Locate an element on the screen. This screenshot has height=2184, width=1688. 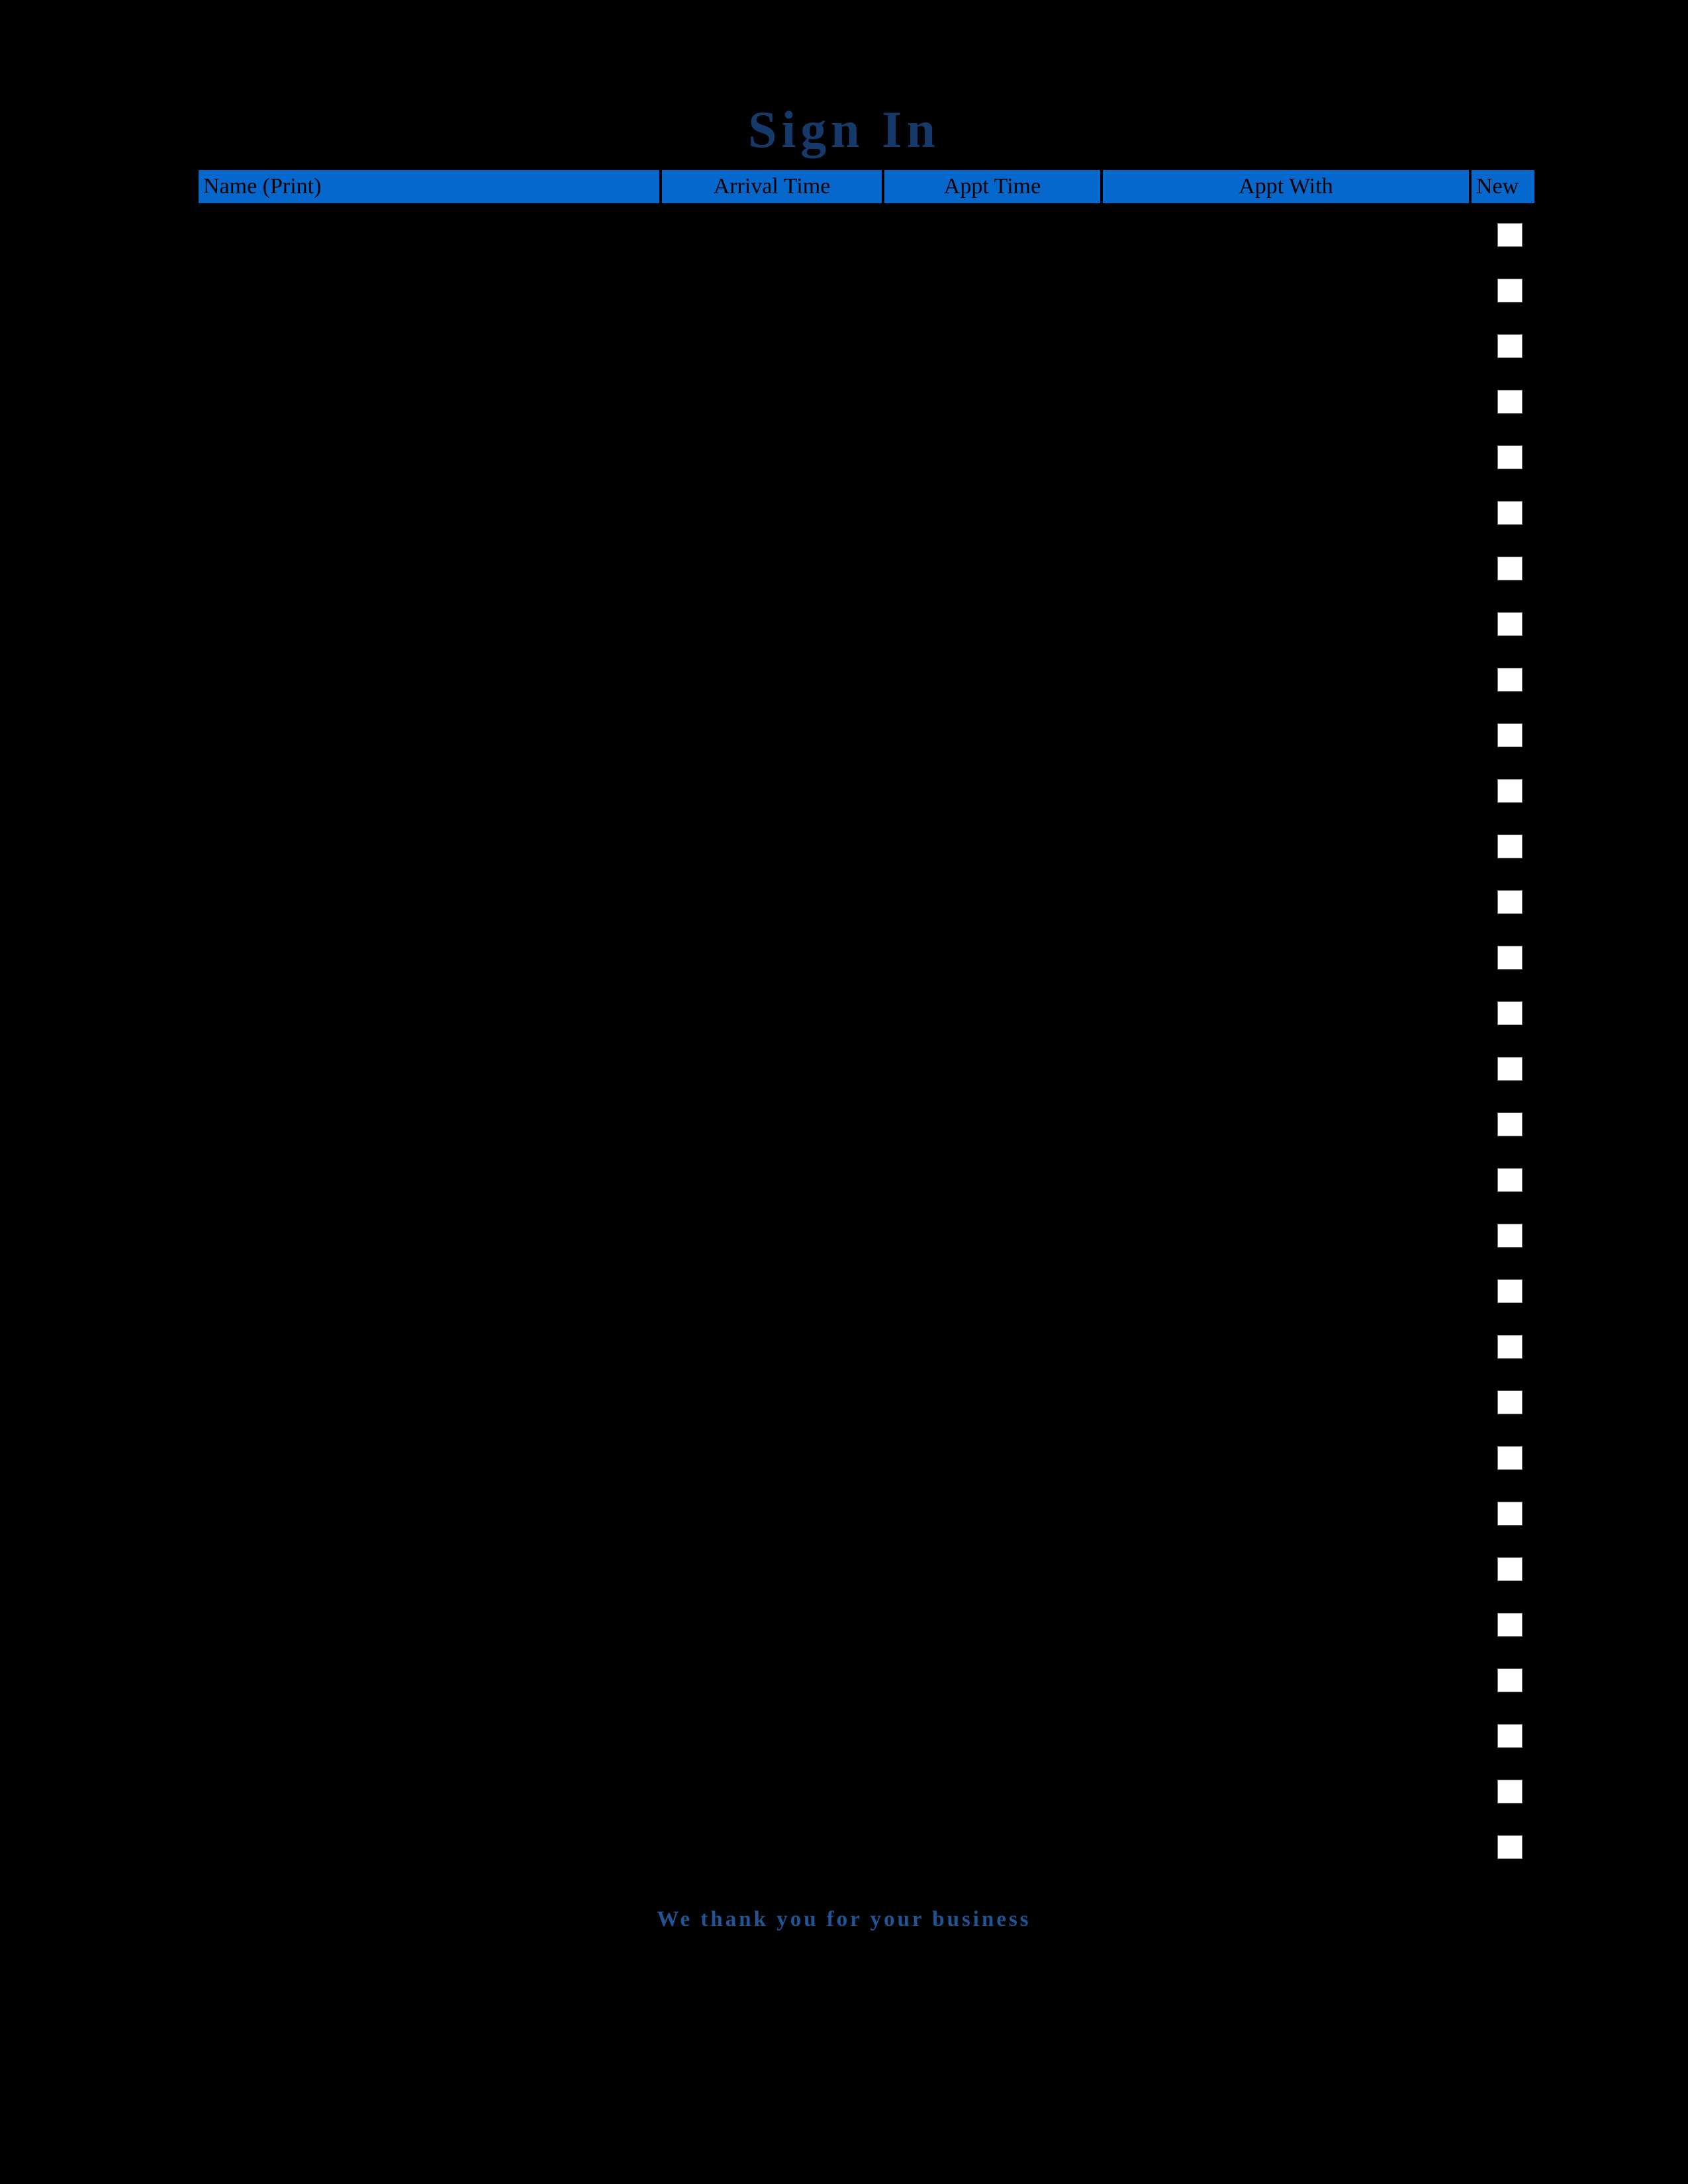
footer-message: We thank you for your business is located at coordinates (844, 1919).